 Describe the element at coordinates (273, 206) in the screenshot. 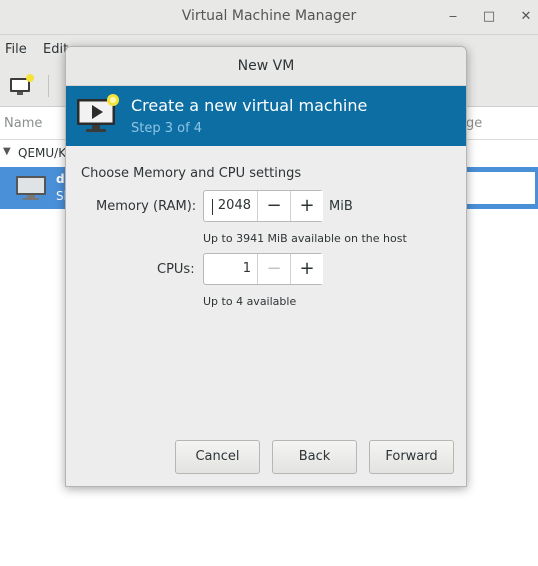

I see `memory-decrement-button: −` at that location.